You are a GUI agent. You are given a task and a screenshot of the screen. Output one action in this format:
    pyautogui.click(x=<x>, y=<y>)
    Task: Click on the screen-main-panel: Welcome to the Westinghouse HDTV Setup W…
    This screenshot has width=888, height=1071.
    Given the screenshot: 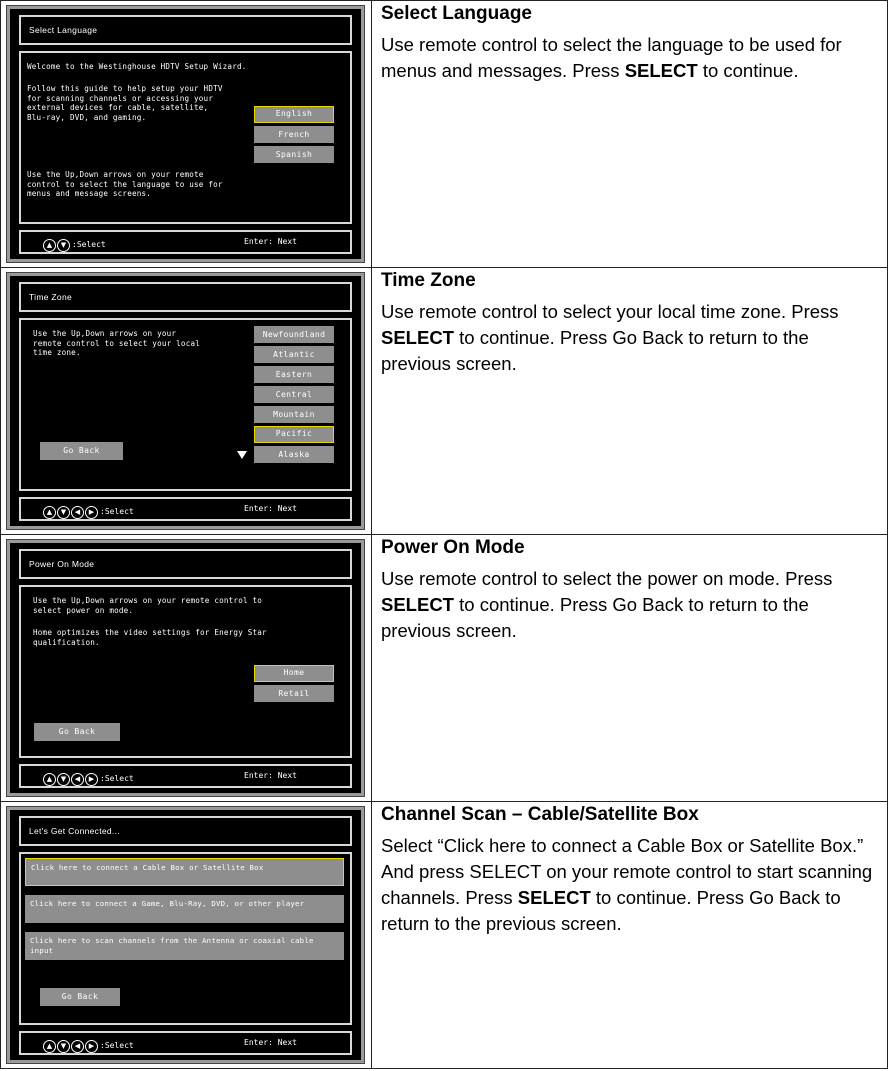 What is the action you would take?
    pyautogui.click(x=185, y=137)
    